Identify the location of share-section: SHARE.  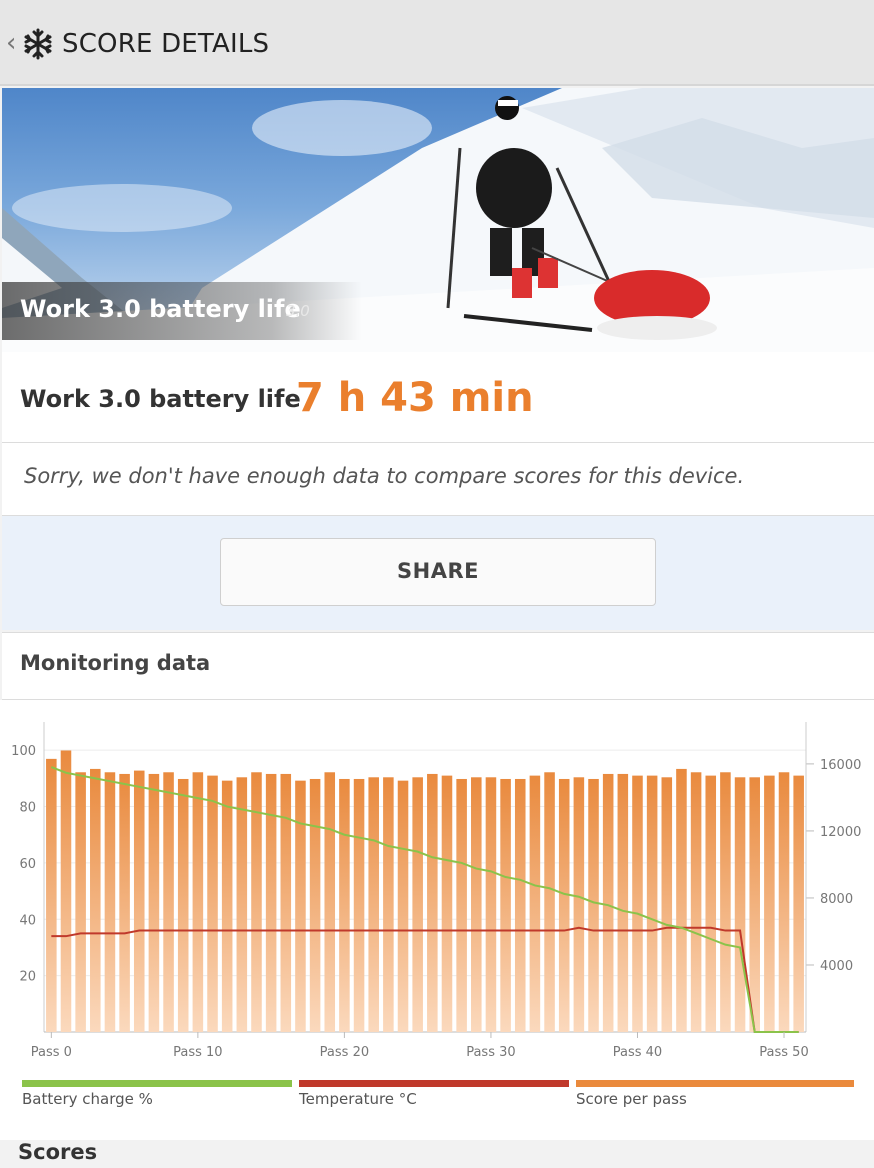
(438, 573).